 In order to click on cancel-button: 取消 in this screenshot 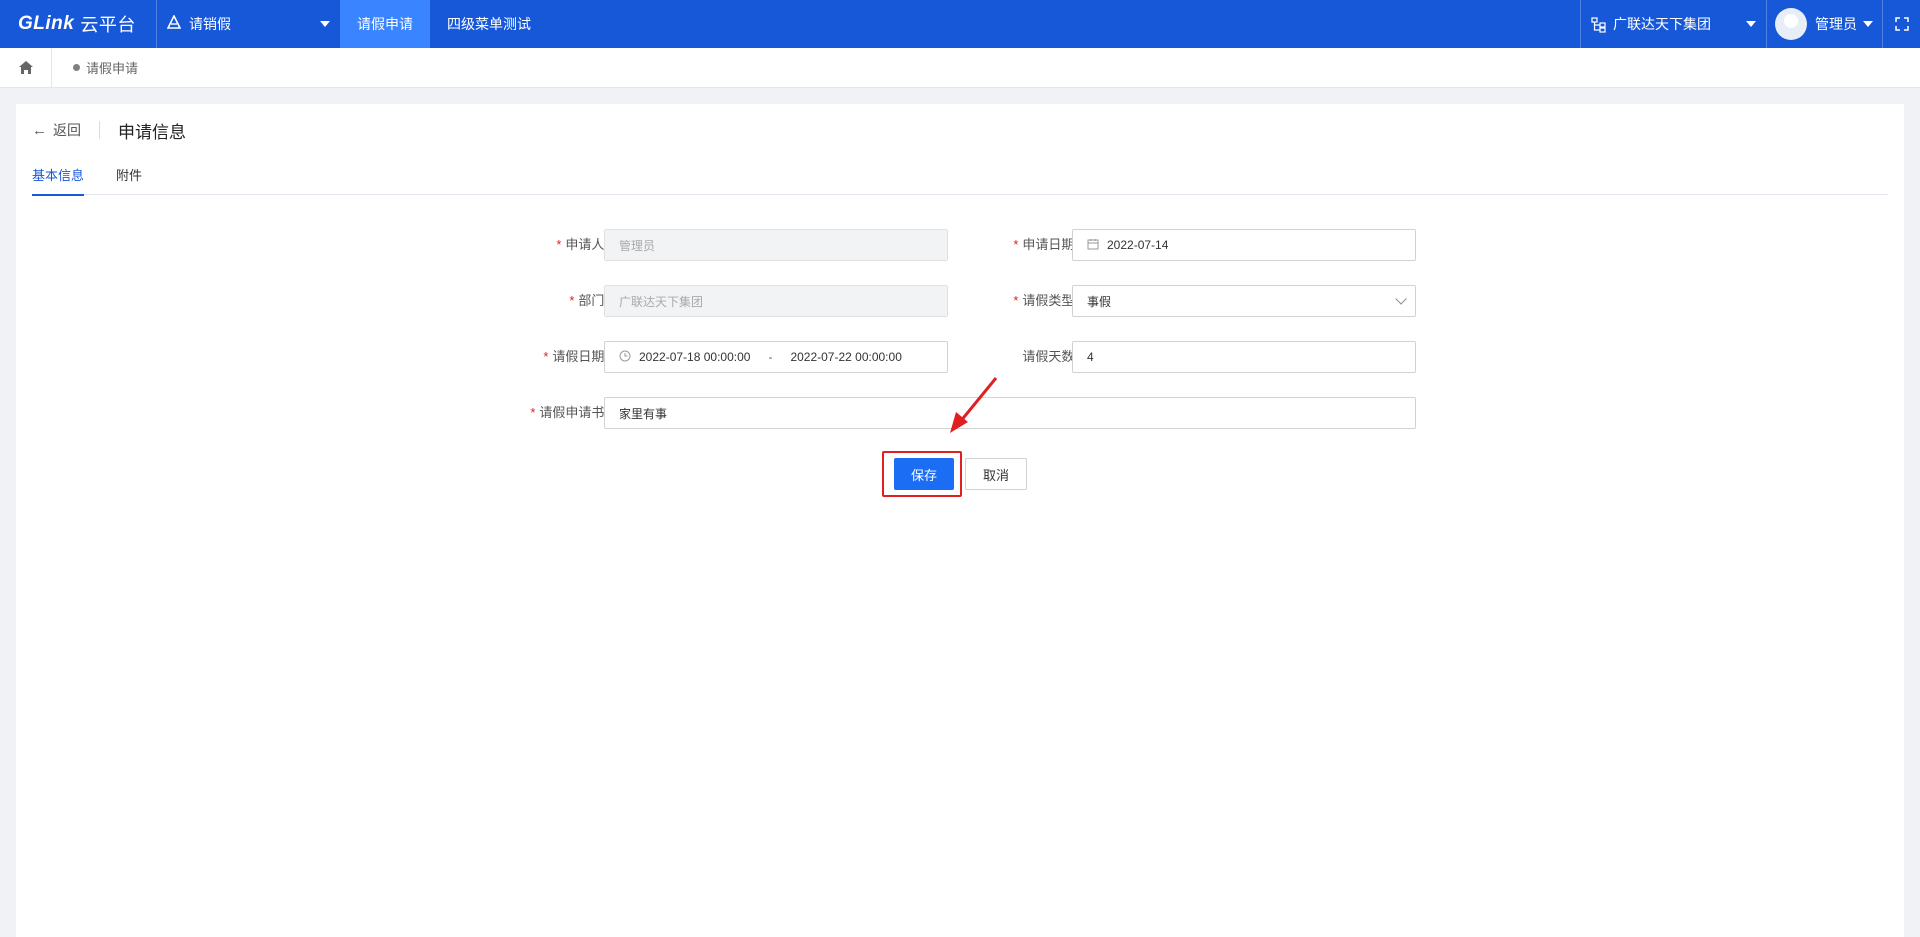, I will do `click(996, 474)`.